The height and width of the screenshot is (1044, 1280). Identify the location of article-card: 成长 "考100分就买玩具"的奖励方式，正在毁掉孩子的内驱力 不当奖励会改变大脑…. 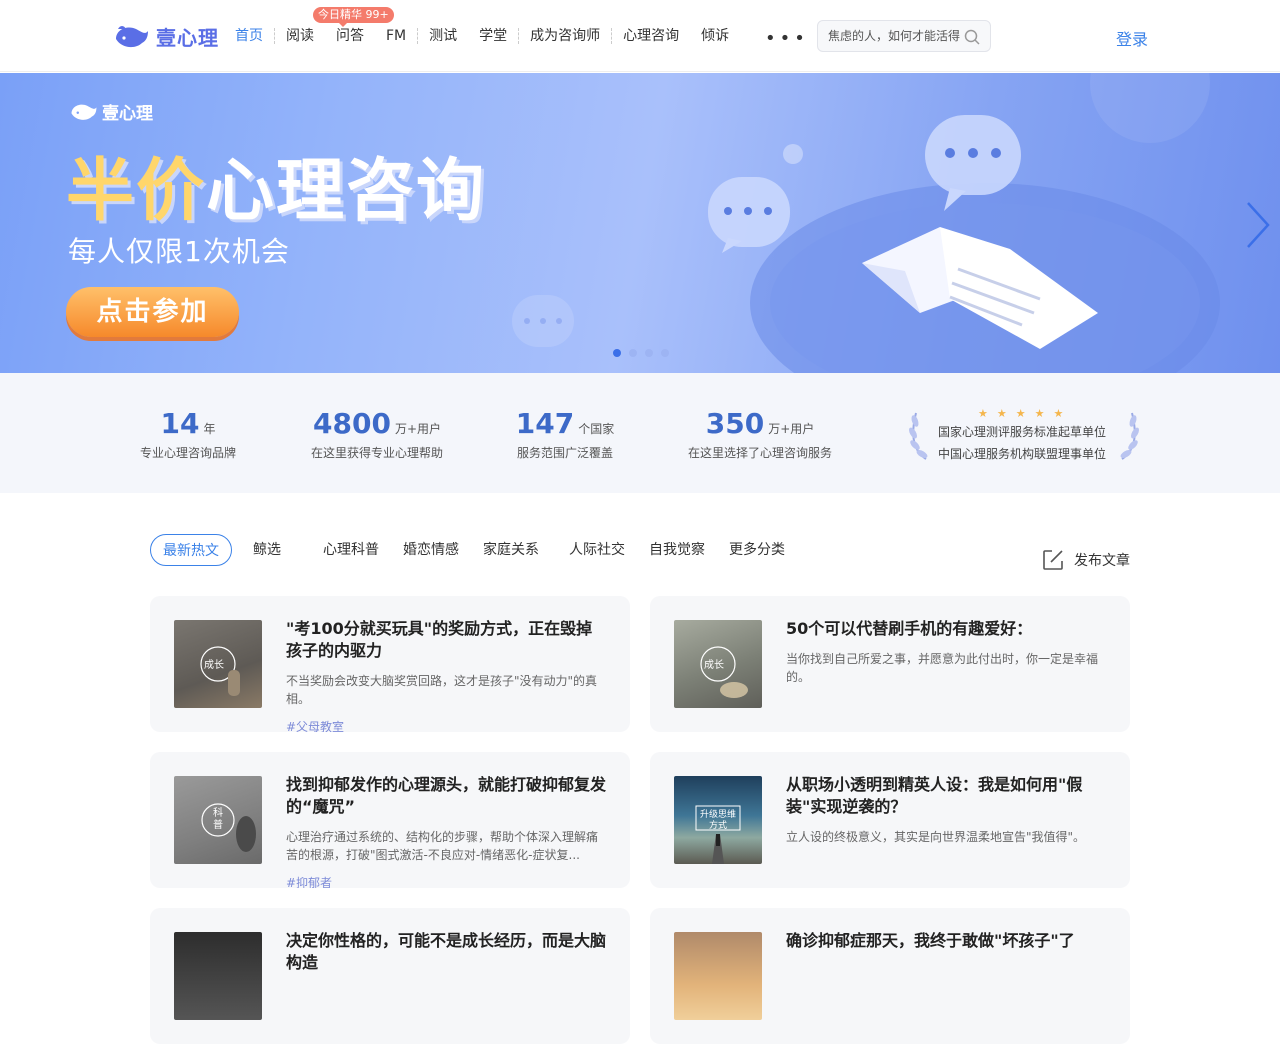
(390, 664).